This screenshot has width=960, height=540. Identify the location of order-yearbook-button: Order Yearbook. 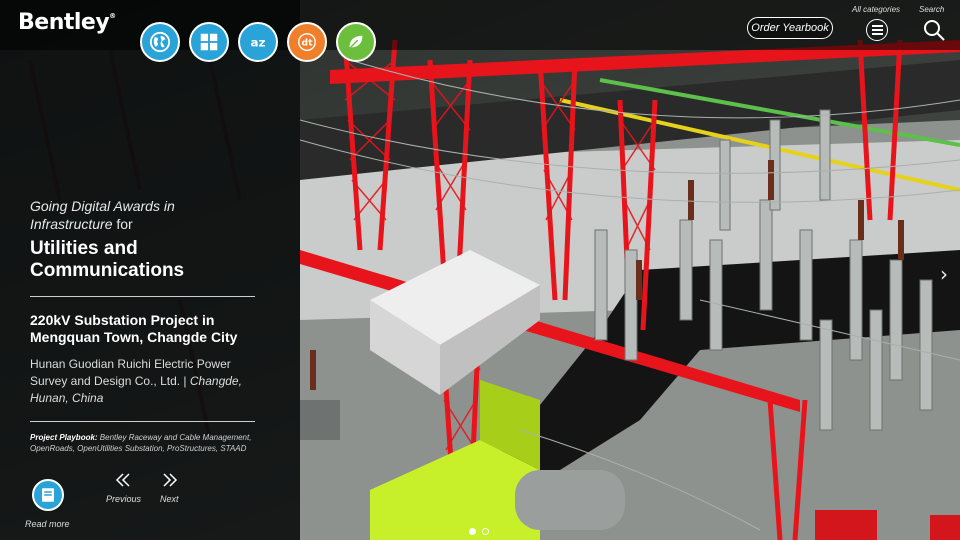
(790, 28).